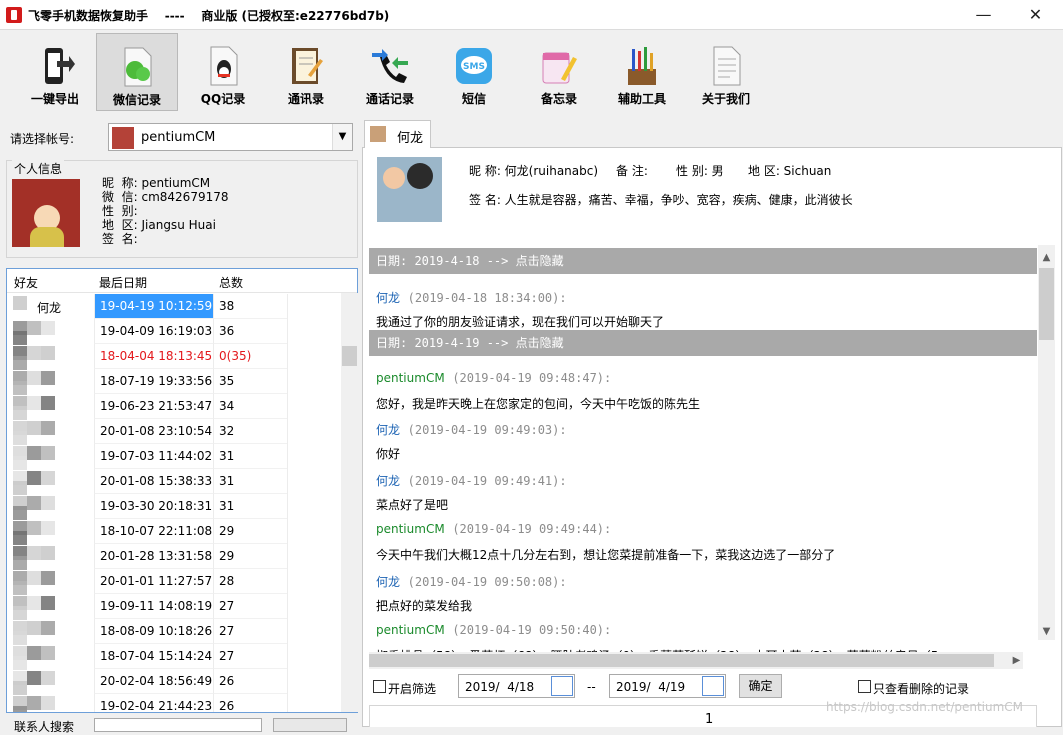 The height and width of the screenshot is (735, 1063). Describe the element at coordinates (174, 357) in the screenshot. I see `table-row: 18-04-04 18:13:45 0(35)` at that location.